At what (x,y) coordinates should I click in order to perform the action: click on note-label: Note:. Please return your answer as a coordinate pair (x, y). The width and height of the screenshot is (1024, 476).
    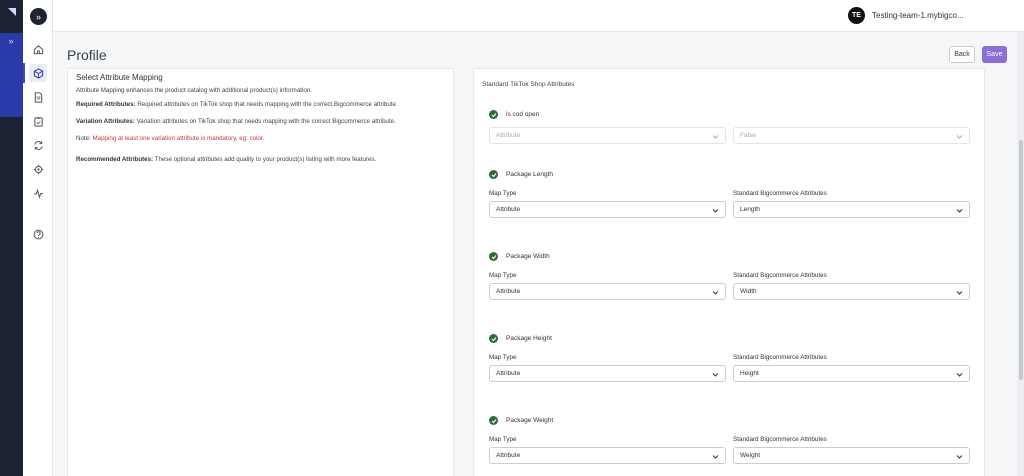
    Looking at the image, I should click on (83, 138).